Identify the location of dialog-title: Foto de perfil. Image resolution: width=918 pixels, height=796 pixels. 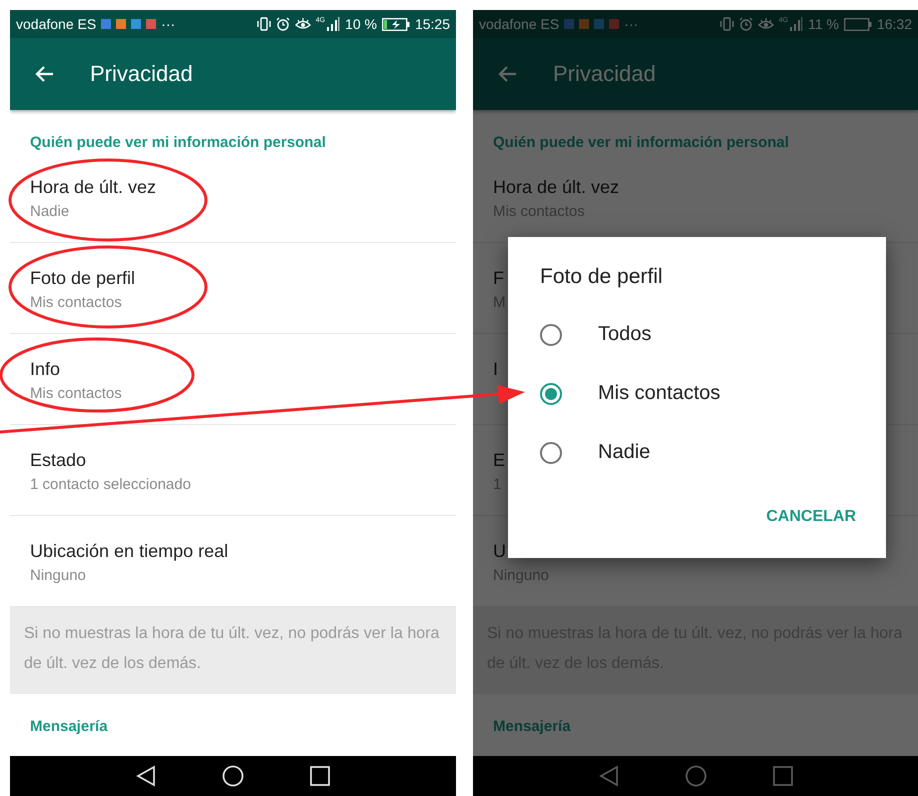
(601, 277).